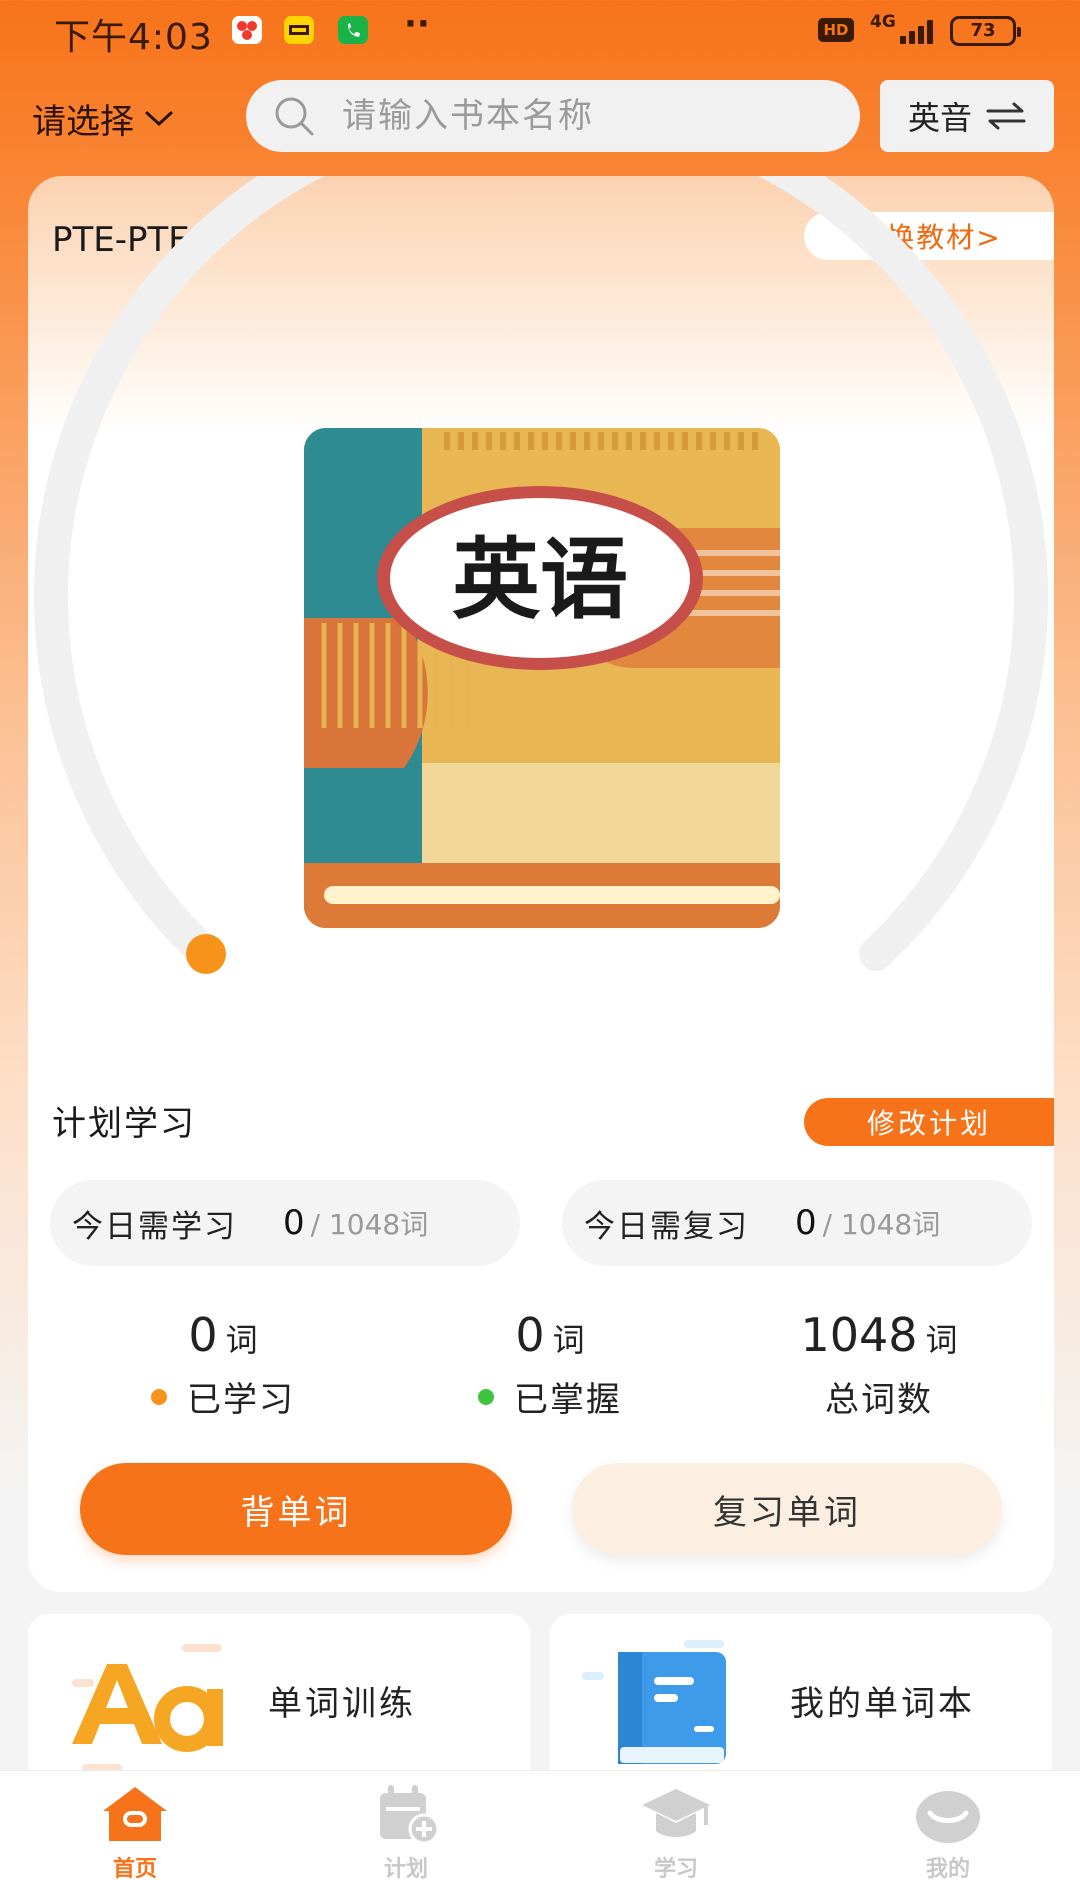  Describe the element at coordinates (676, 1813) in the screenshot. I see `graduation-cap-icon` at that location.